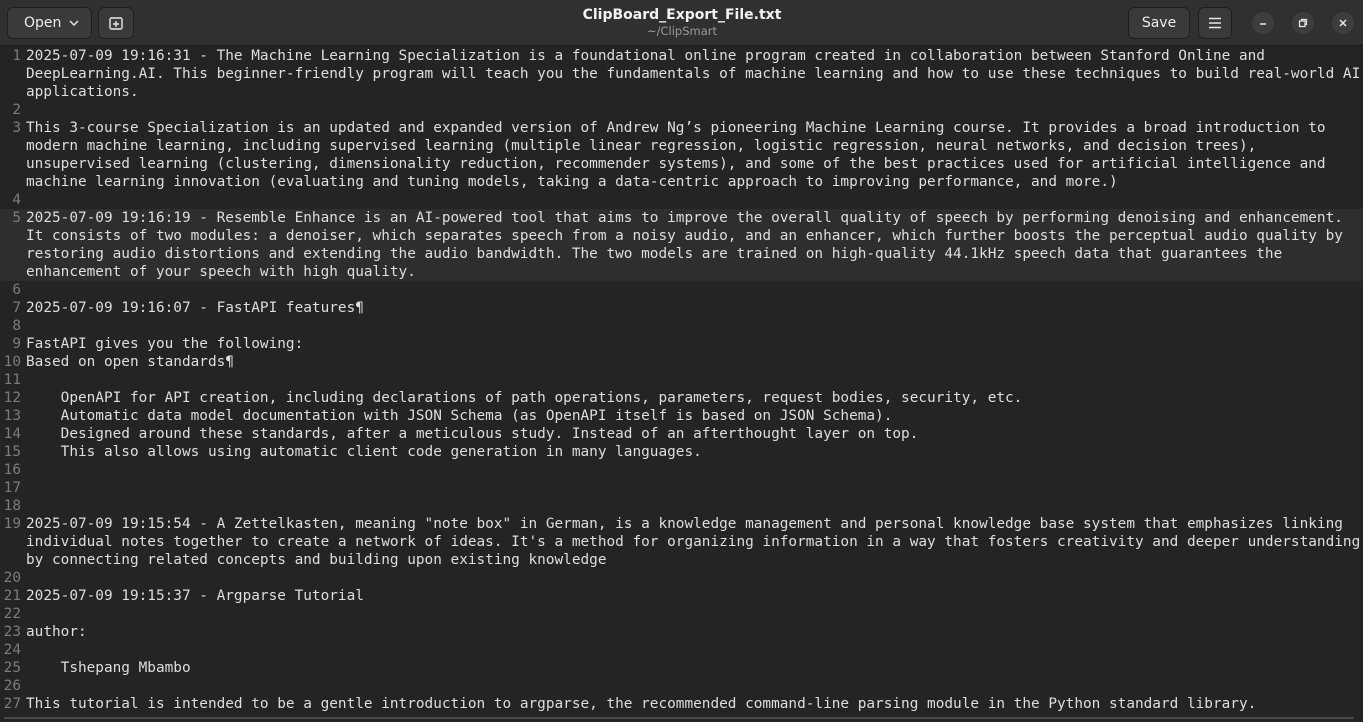 This screenshot has width=1363, height=722. Describe the element at coordinates (16, 56) in the screenshot. I see `line-number: 1` at that location.